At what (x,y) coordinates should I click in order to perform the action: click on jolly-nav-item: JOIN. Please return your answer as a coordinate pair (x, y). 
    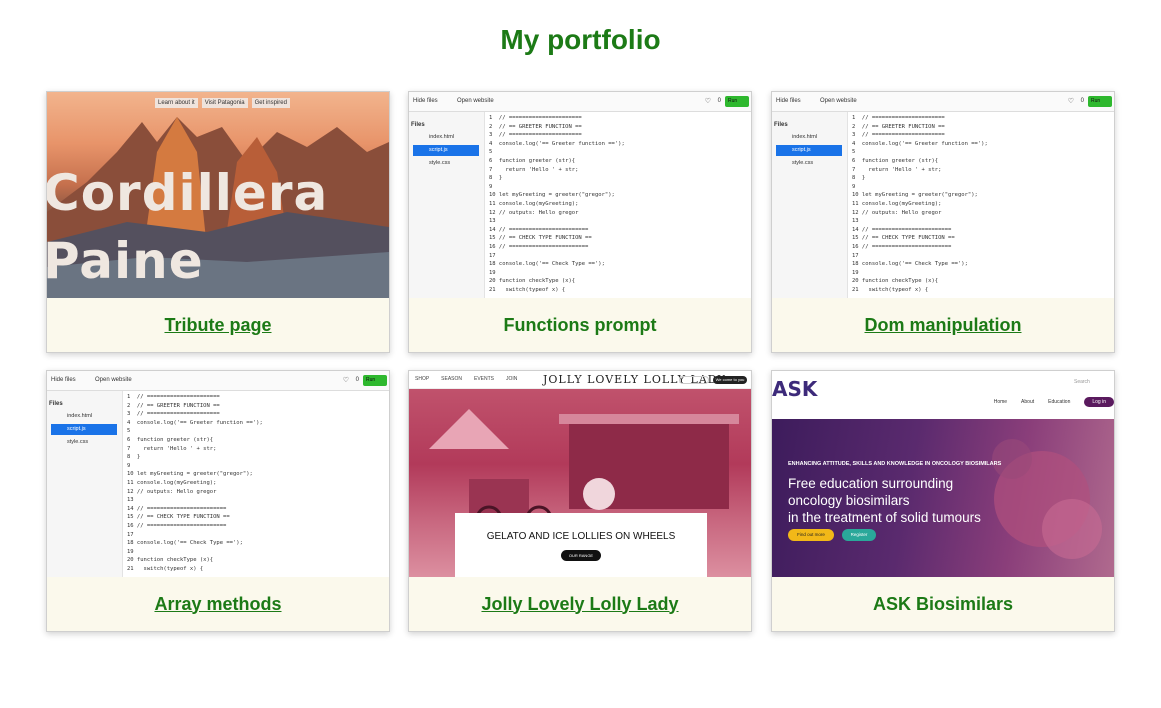
    Looking at the image, I should click on (512, 379).